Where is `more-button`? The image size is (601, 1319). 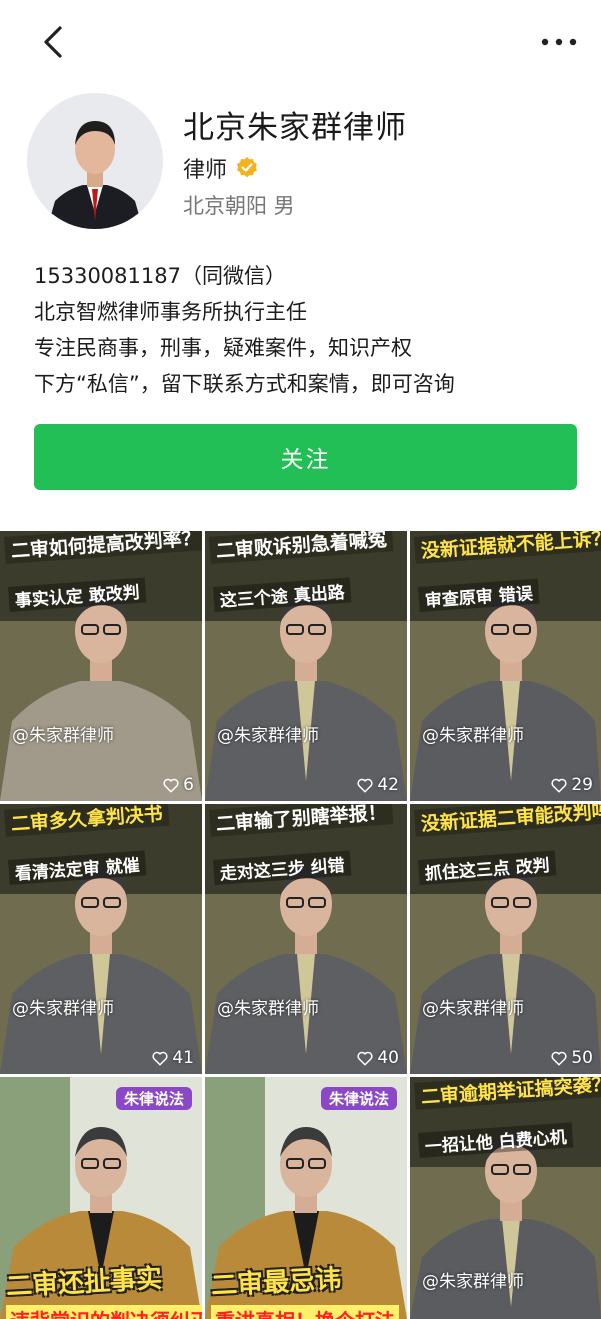
more-button is located at coordinates (559, 42).